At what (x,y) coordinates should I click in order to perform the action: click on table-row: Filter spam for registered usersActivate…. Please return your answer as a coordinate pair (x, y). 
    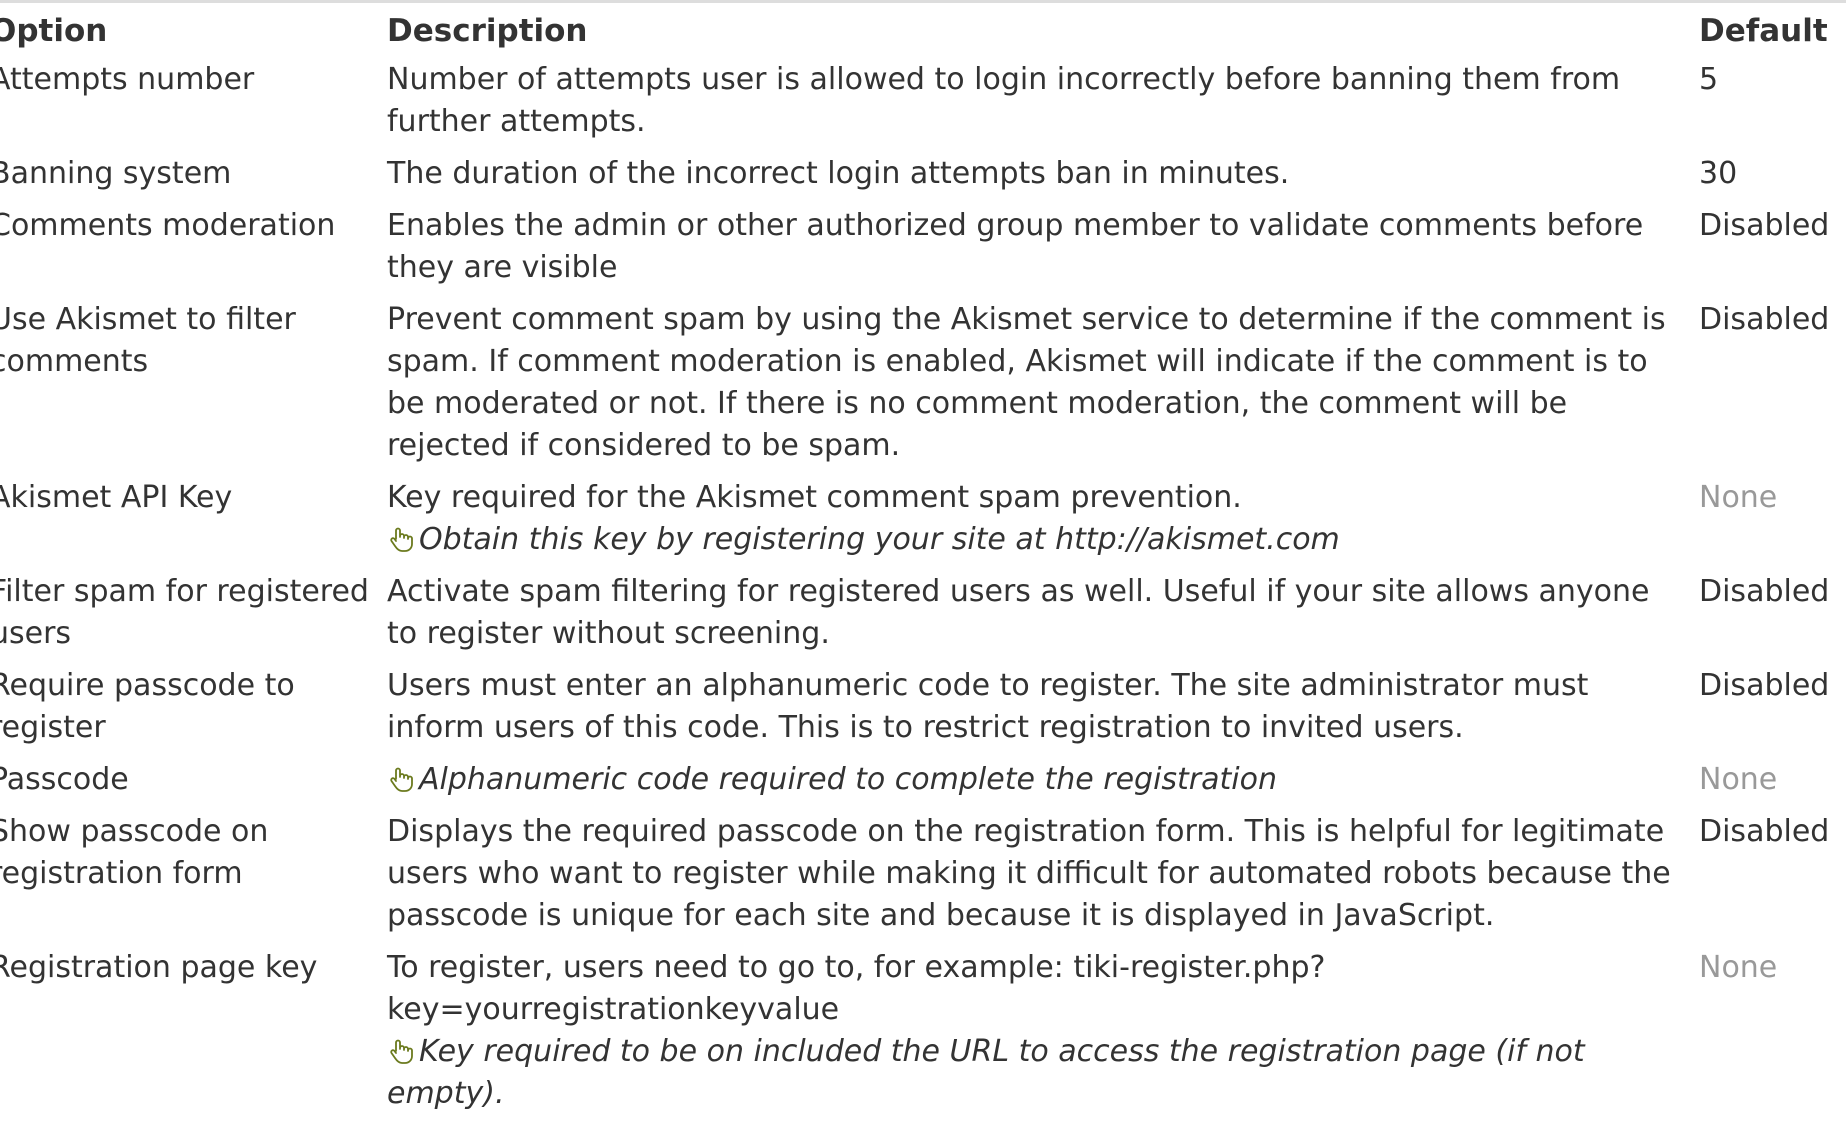
    Looking at the image, I should click on (923, 614).